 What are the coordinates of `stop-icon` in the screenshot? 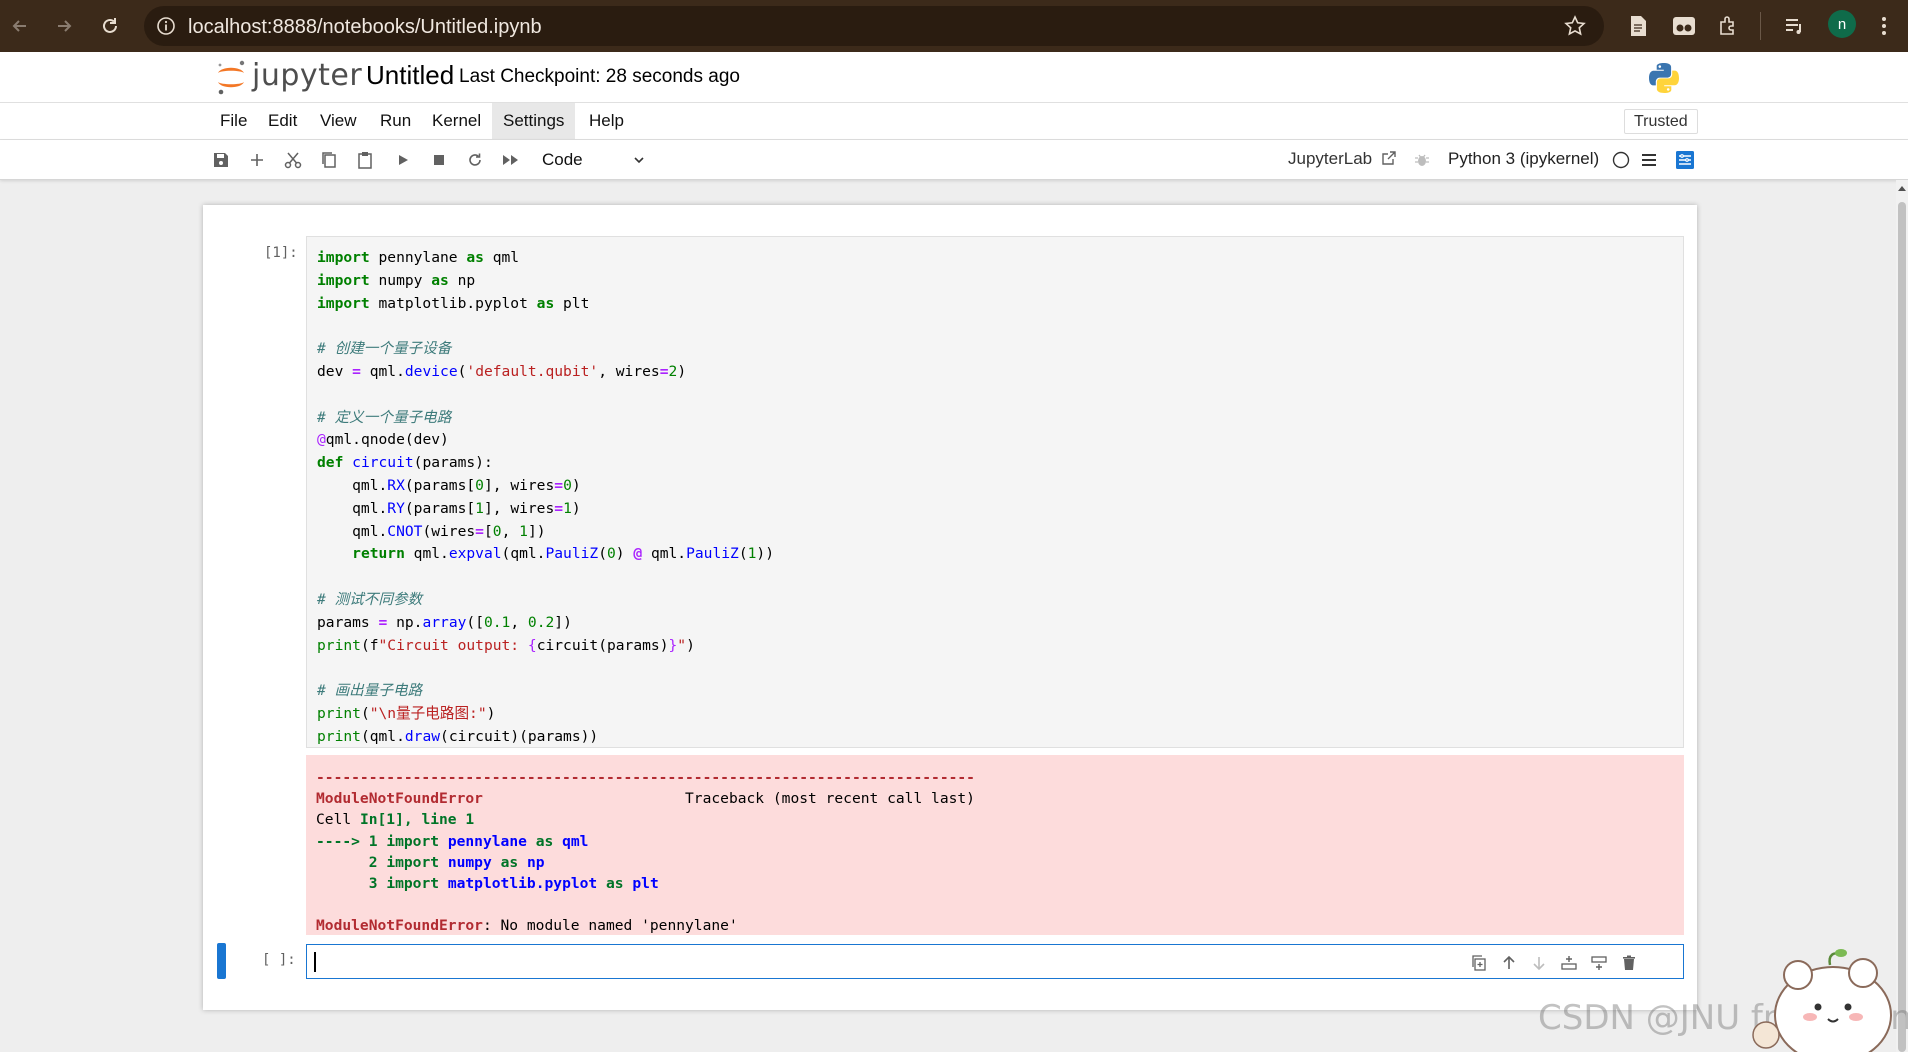 It's located at (439, 160).